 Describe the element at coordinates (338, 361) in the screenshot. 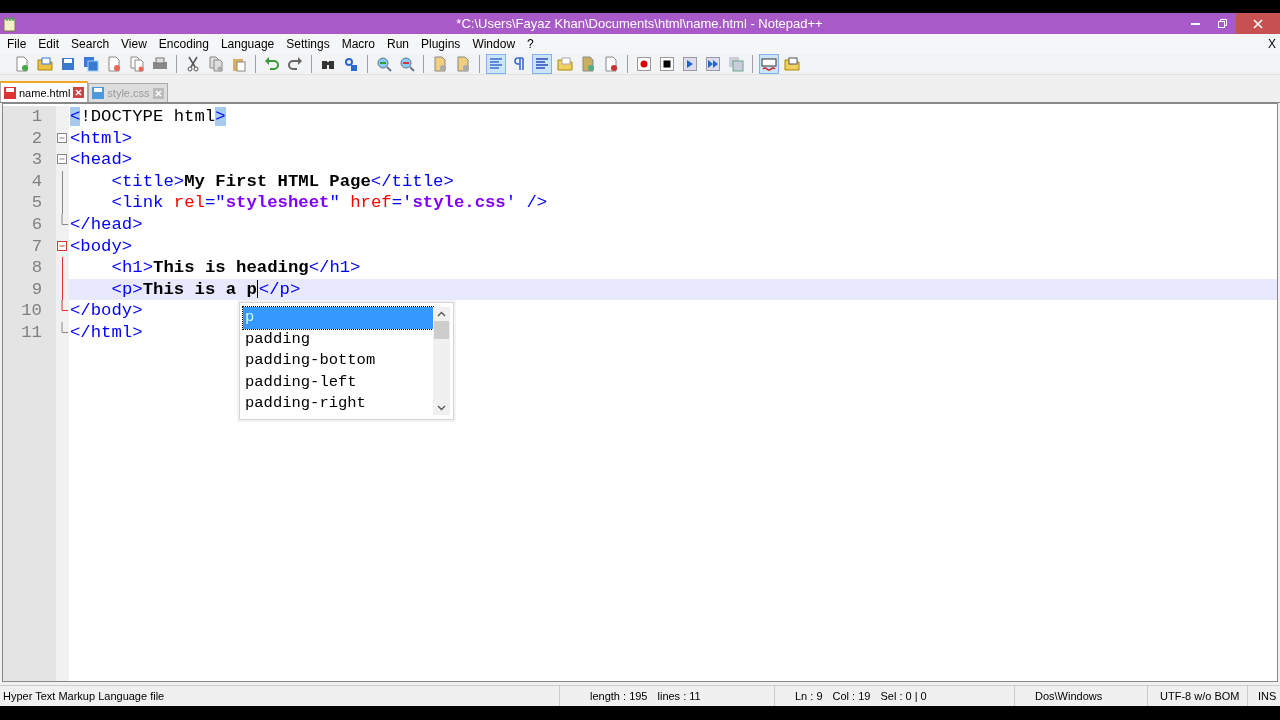

I see `suggestion-item: padding-bottom` at that location.